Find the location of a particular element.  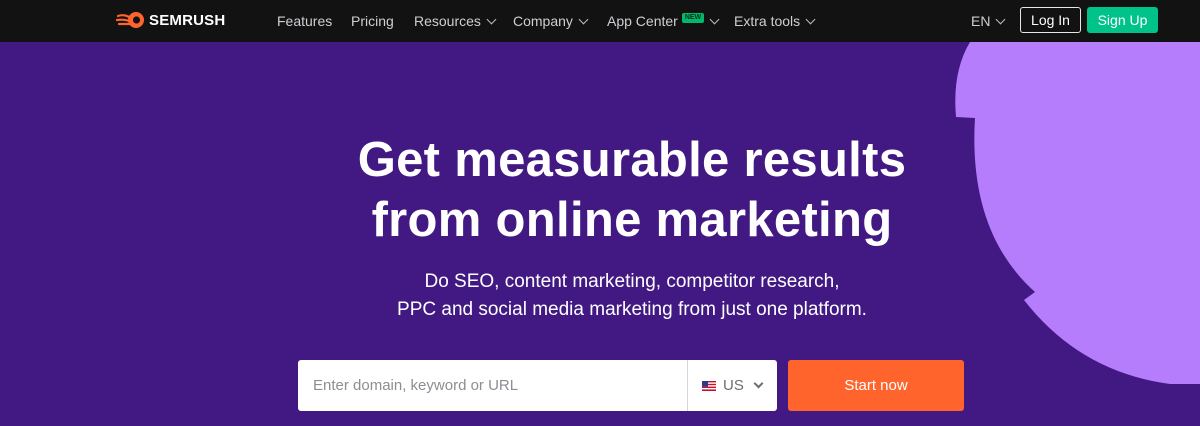

nav-item-label: App Center is located at coordinates (642, 21).